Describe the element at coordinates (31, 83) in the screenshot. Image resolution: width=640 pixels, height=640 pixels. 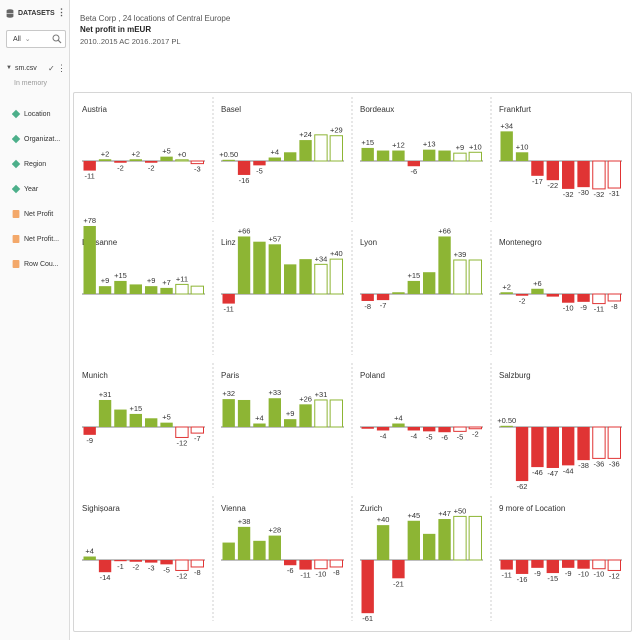
I see `dataset-storage-label: In memory` at that location.